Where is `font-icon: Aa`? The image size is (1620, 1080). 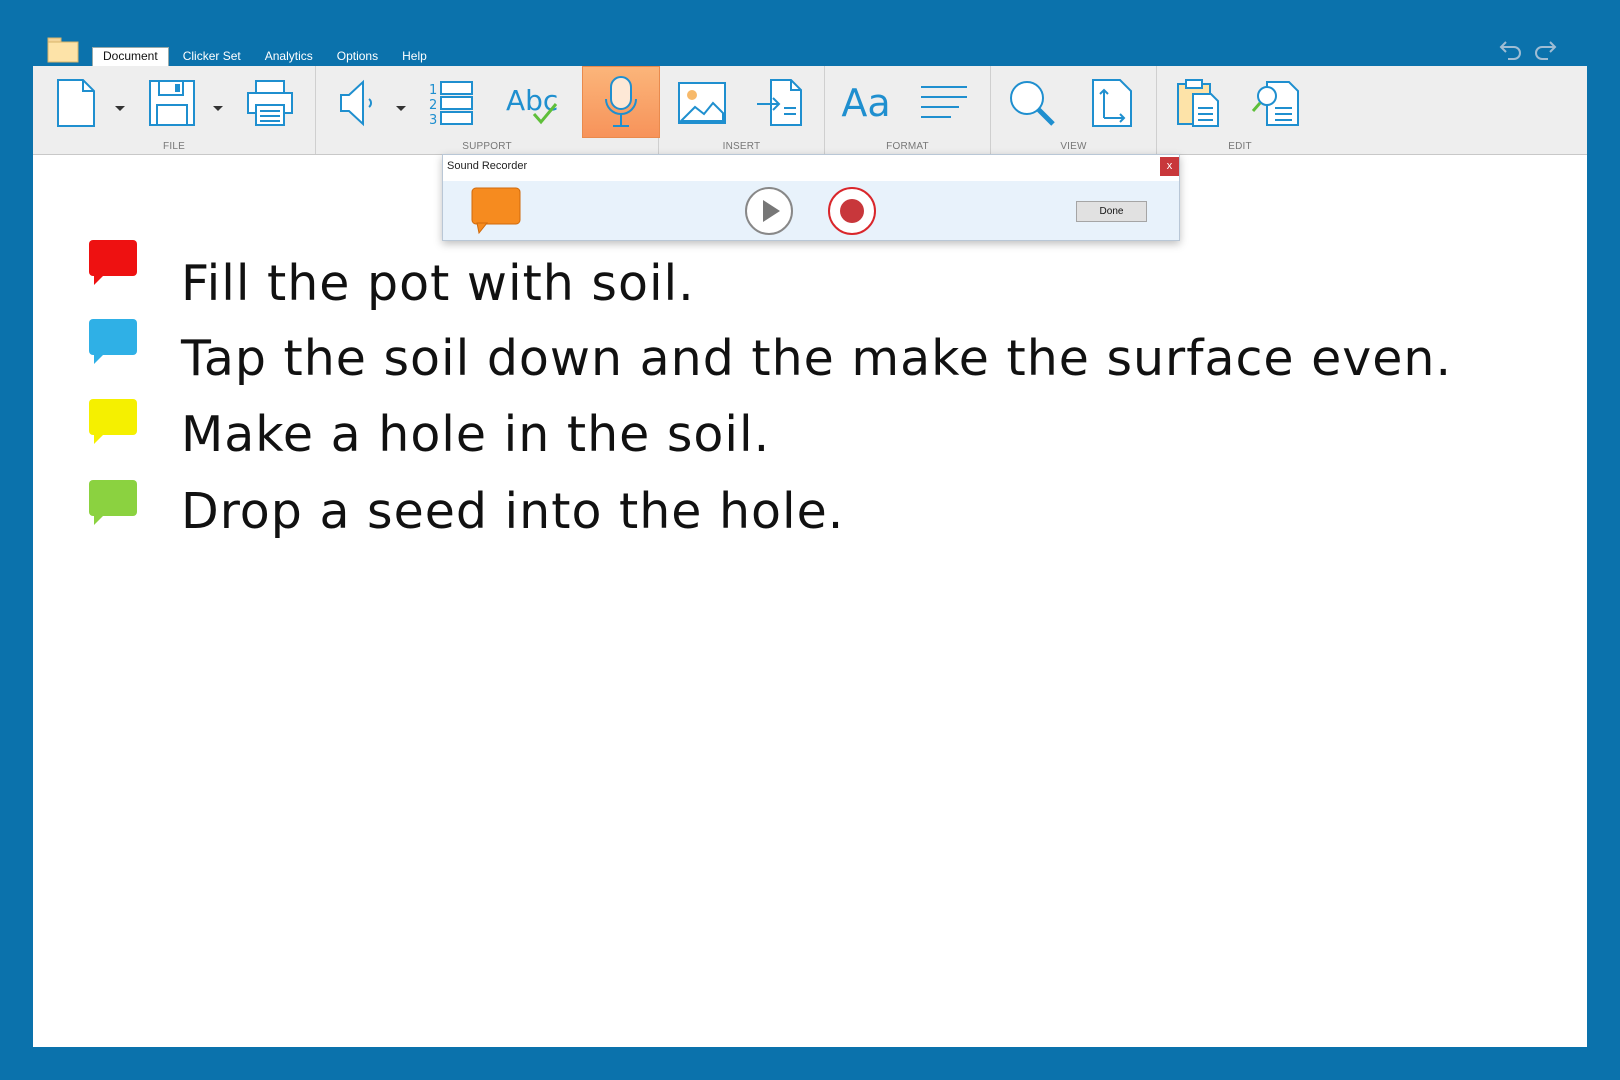 font-icon: Aa is located at coordinates (866, 103).